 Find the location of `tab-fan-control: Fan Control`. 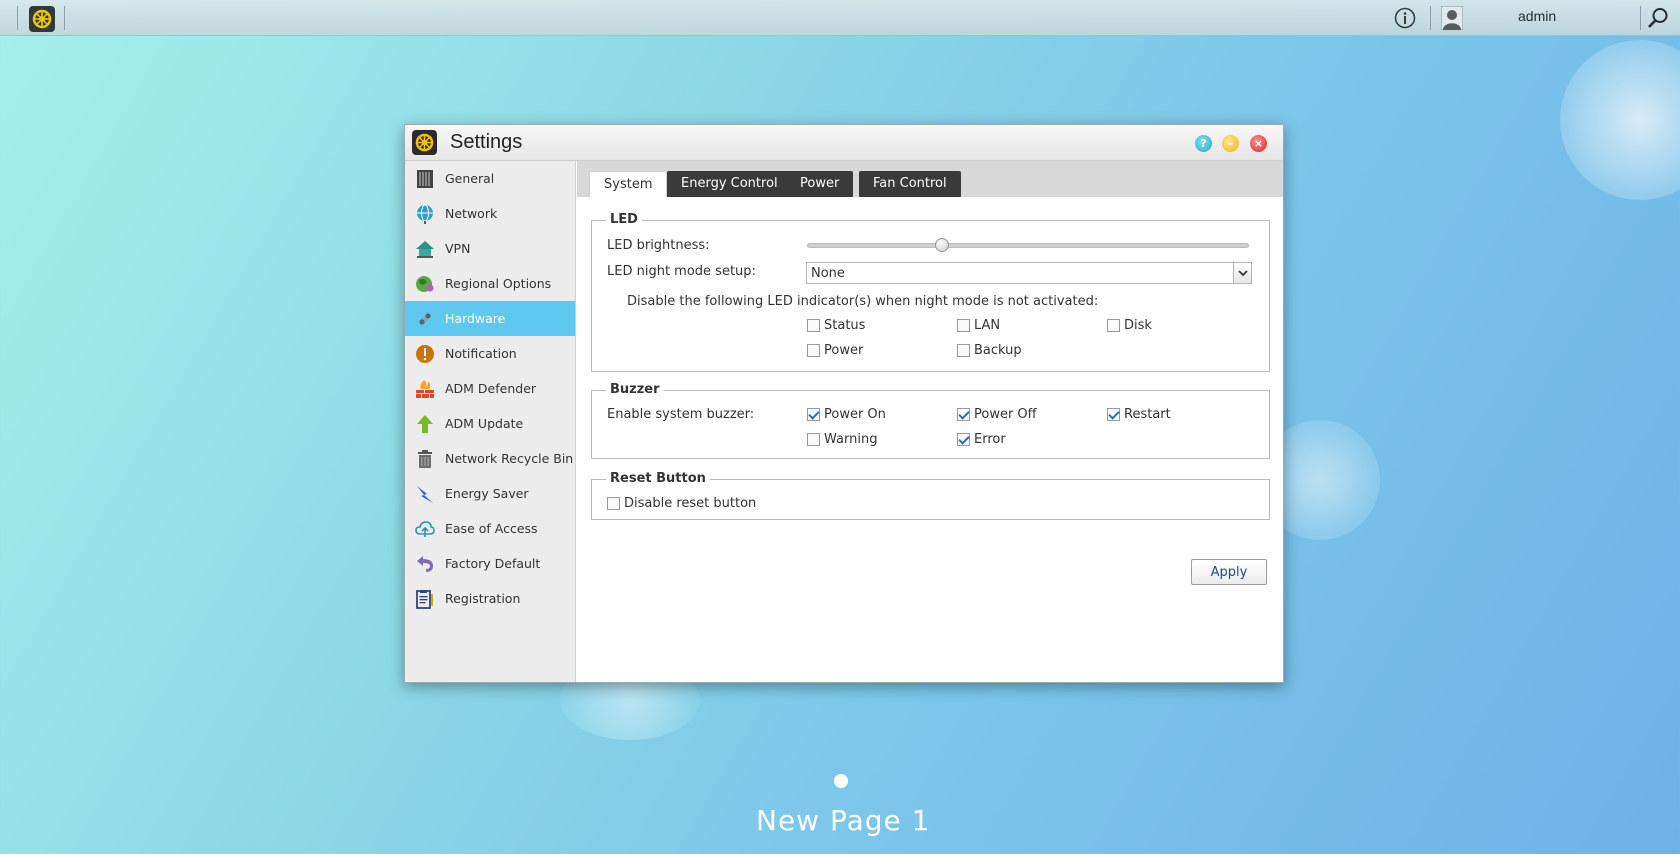

tab-fan-control: Fan Control is located at coordinates (910, 184).